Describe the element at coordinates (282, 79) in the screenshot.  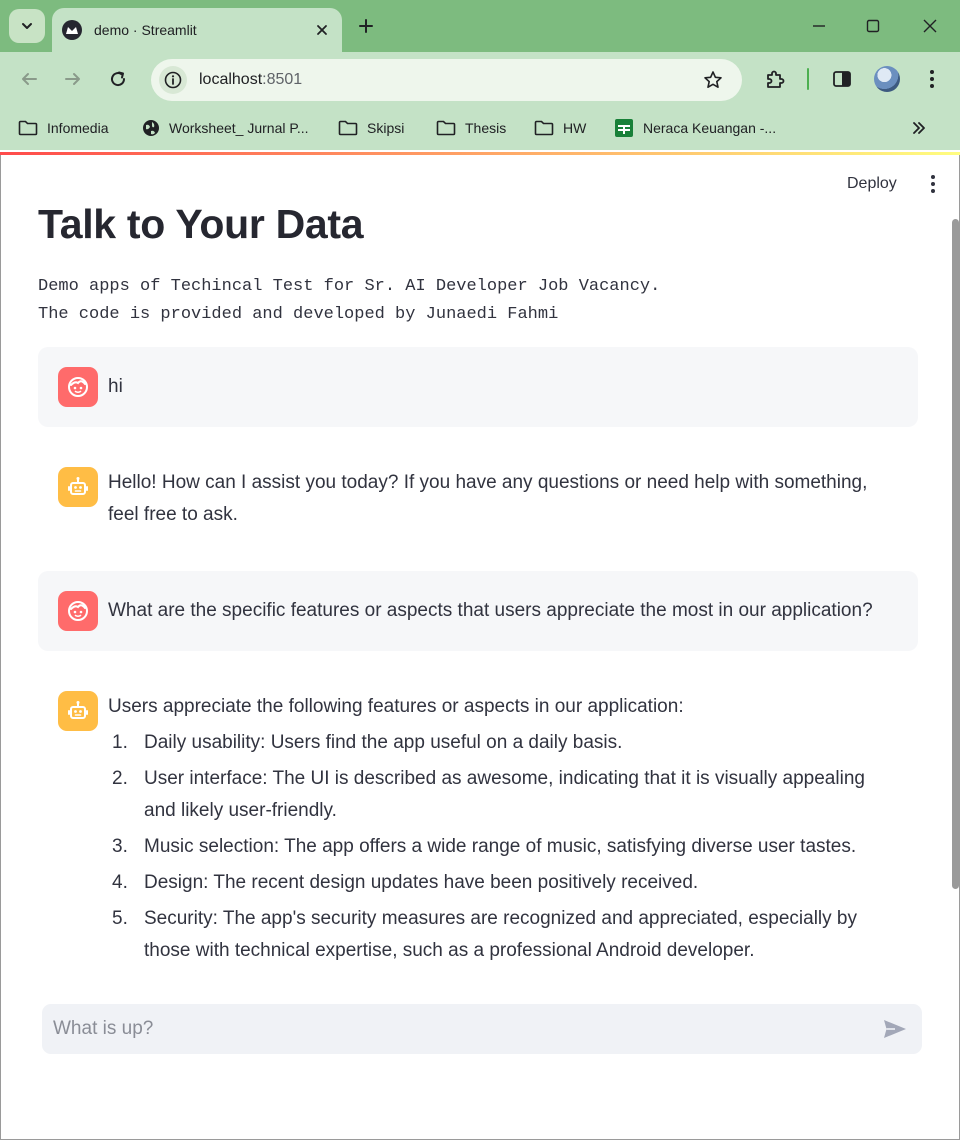
I see `url-port: :8501` at that location.